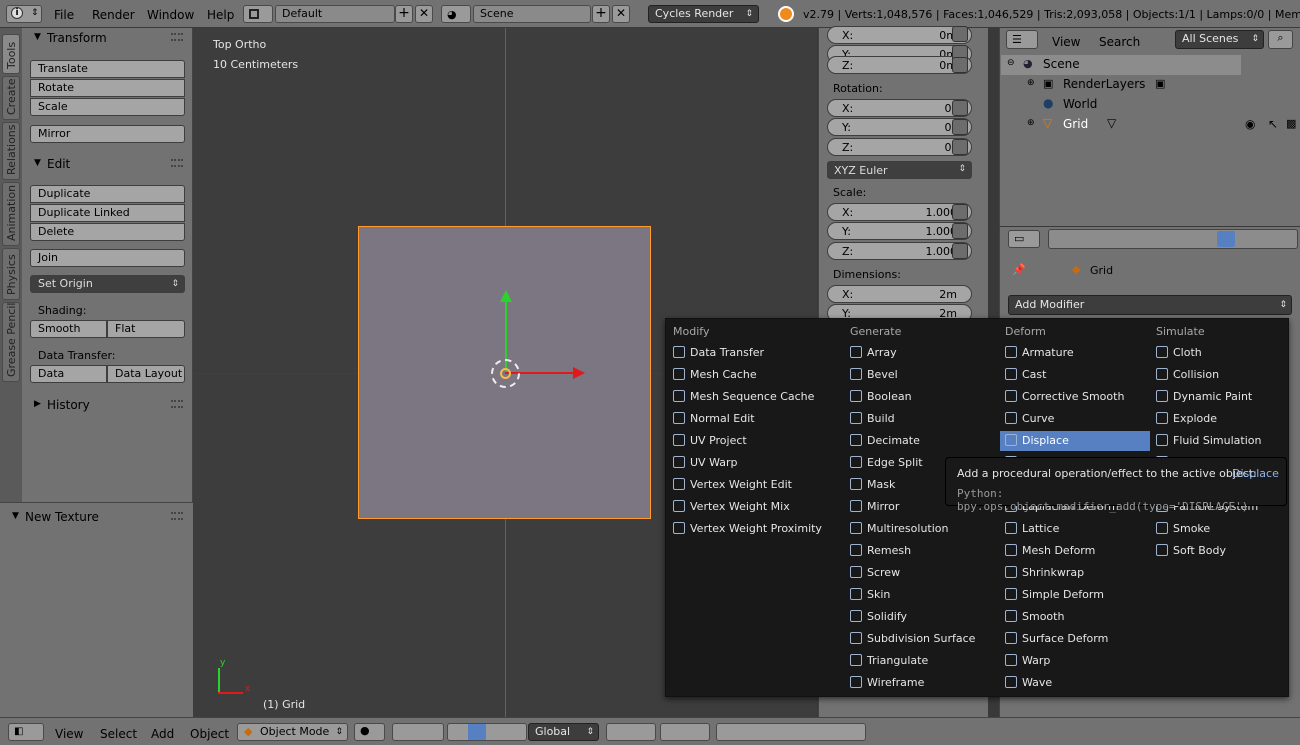  Describe the element at coordinates (920, 639) in the screenshot. I see `modifier-item-subdivision-surface: Subdivision Surface` at that location.